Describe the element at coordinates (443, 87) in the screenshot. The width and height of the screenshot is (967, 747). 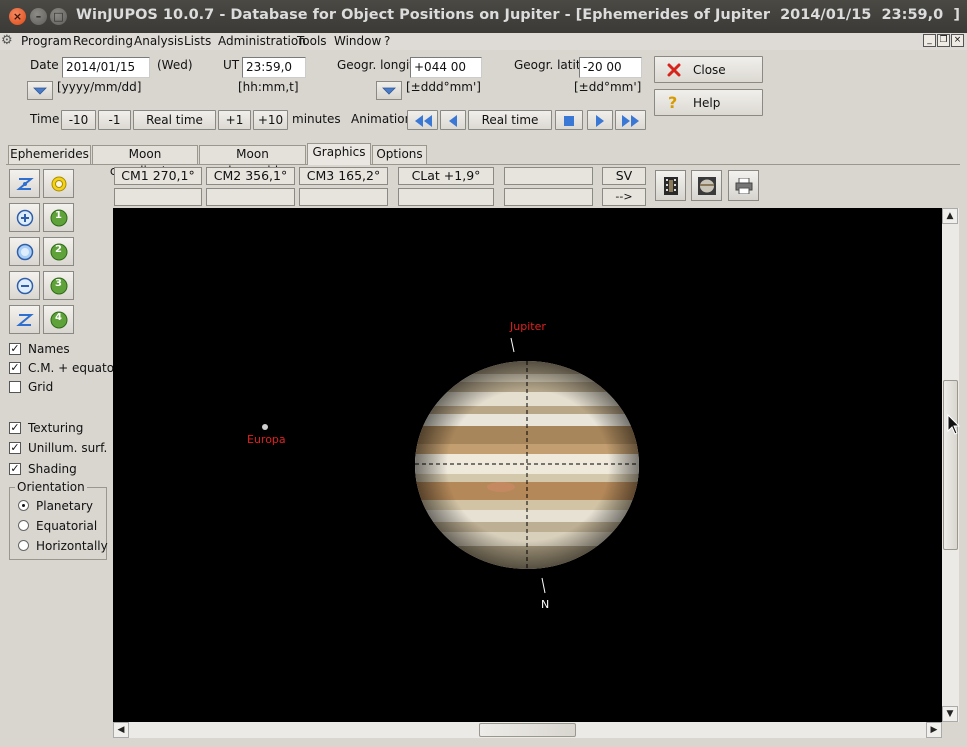
I see `longitude-format-hint: [±ddd°mm']` at that location.